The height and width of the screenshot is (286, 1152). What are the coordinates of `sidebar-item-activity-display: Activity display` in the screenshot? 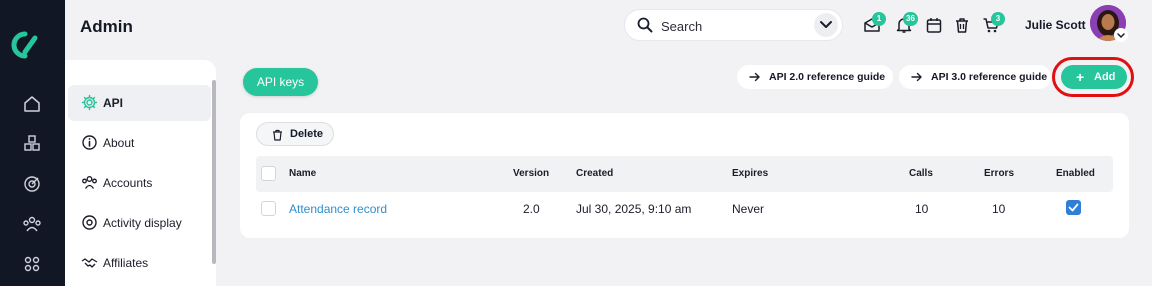 It's located at (139, 223).